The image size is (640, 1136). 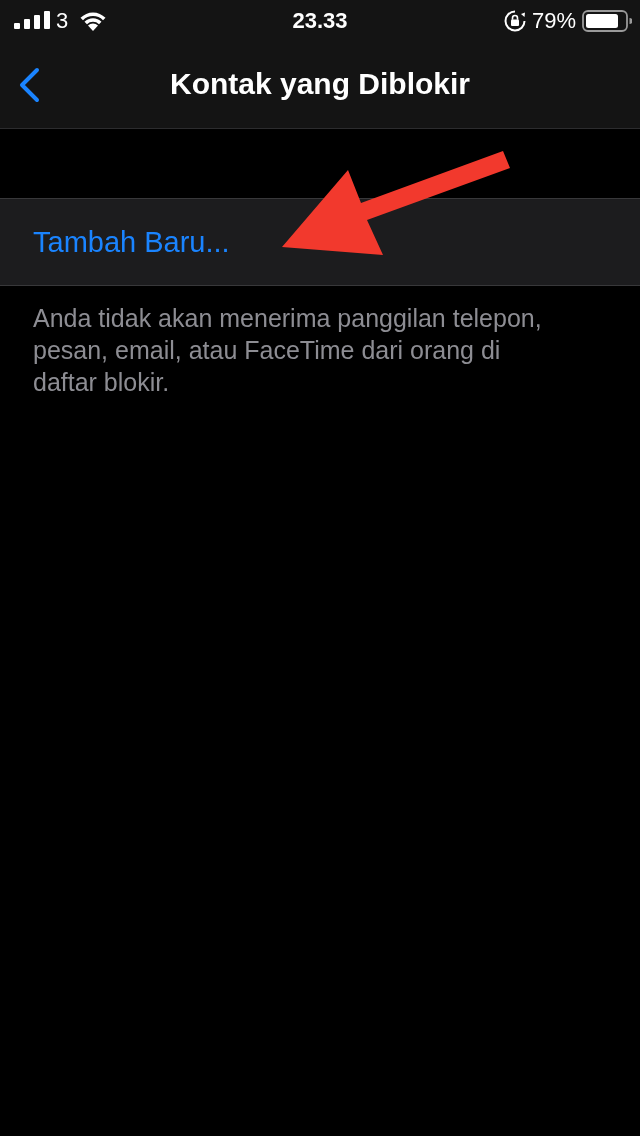 What do you see at coordinates (287, 350) in the screenshot?
I see `footer-note: Anda tidak akan menerima panggilan telepon, pesan, email, atau FaceTime dari orang di daftar blokir.` at bounding box center [287, 350].